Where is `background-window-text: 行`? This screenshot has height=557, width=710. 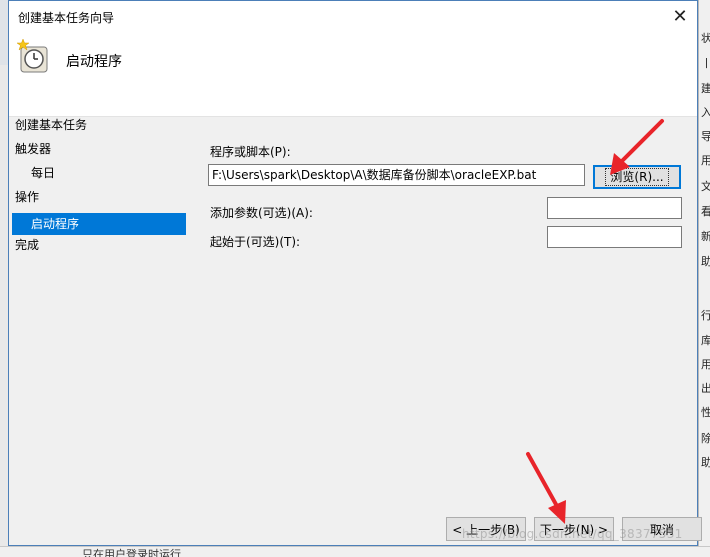 background-window-text: 行 is located at coordinates (705, 315).